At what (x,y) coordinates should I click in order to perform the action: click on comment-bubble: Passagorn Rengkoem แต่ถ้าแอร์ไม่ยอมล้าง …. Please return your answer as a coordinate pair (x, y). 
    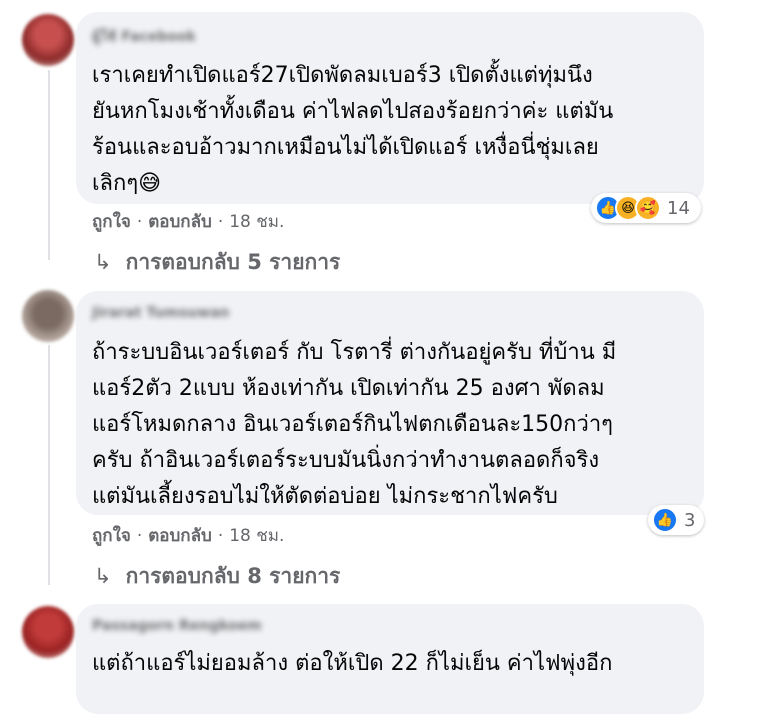
    Looking at the image, I should click on (390, 659).